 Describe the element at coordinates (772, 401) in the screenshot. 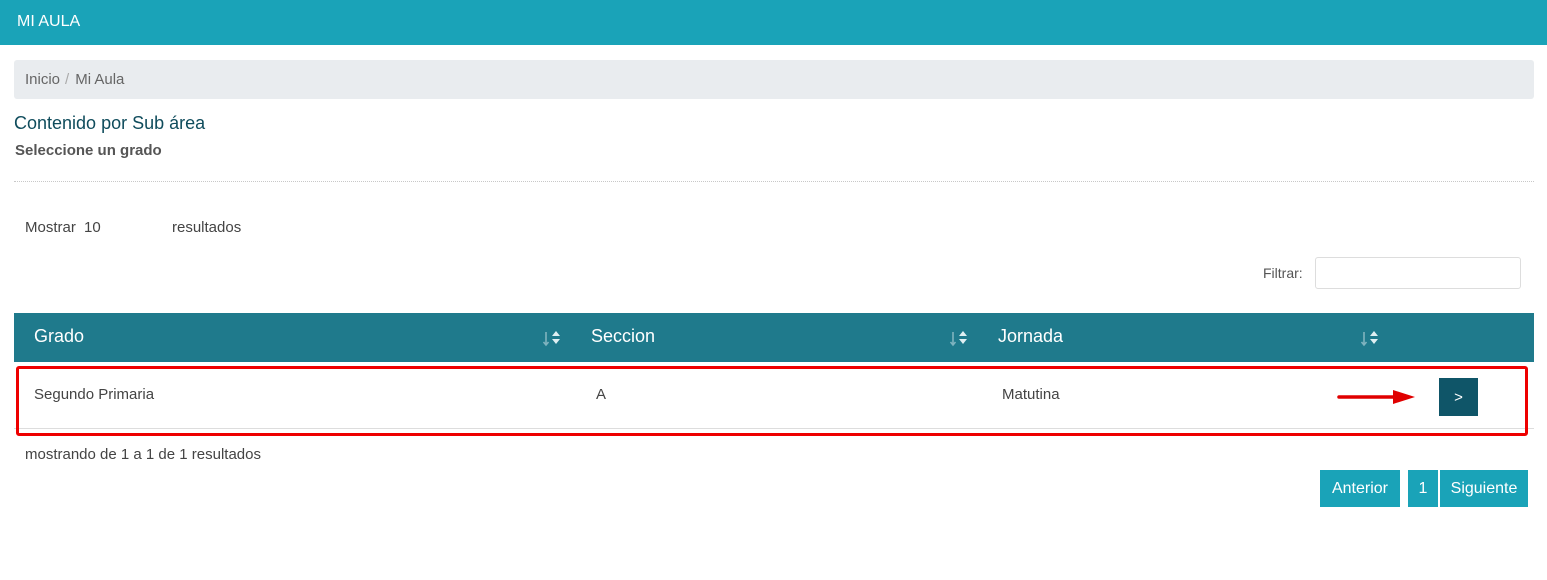

I see `highlight-box` at that location.